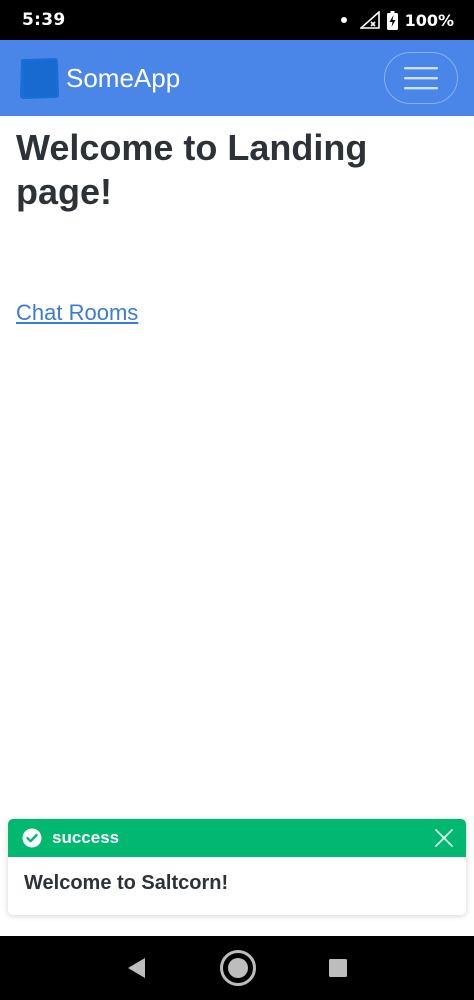 This screenshot has width=474, height=1000. What do you see at coordinates (77, 313) in the screenshot?
I see `chat-rooms-link: Chat Rooms` at bounding box center [77, 313].